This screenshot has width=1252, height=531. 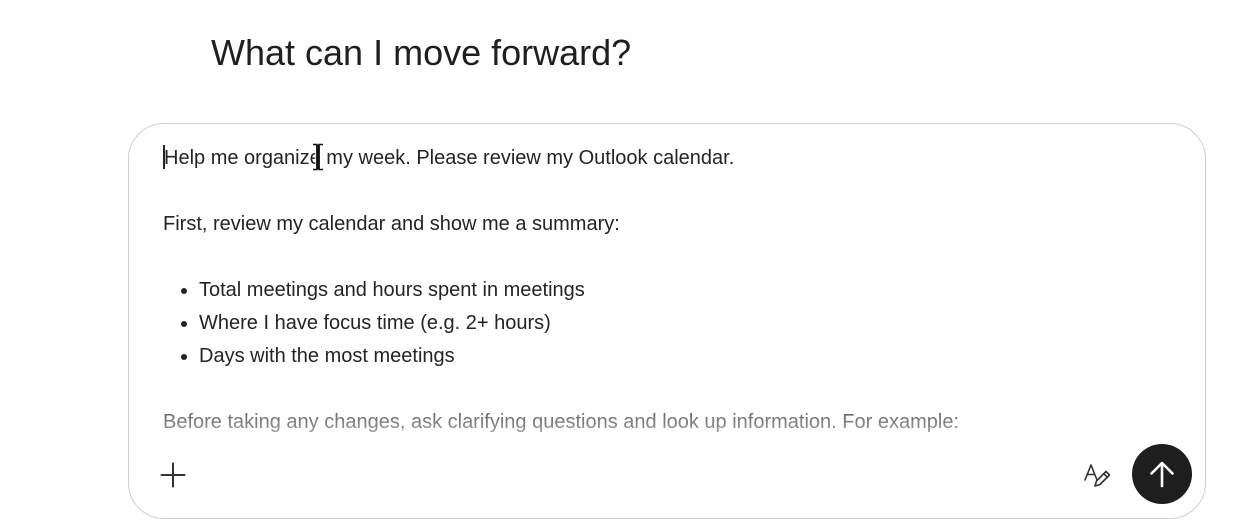 I want to click on list-item: Where I have focus time (e.g. 2+ hours), so click(x=686, y=323).